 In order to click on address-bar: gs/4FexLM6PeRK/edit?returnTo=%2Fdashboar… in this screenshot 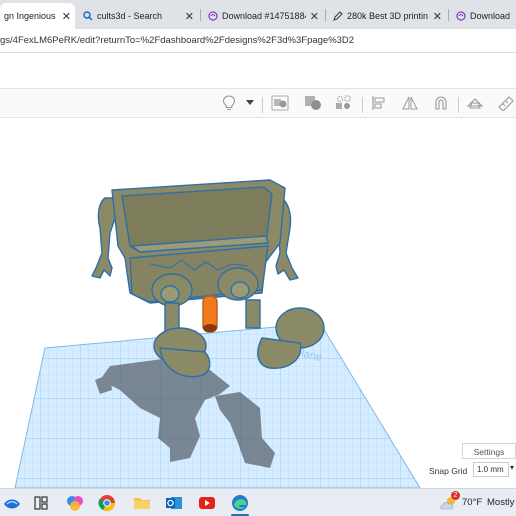, I will do `click(258, 41)`.